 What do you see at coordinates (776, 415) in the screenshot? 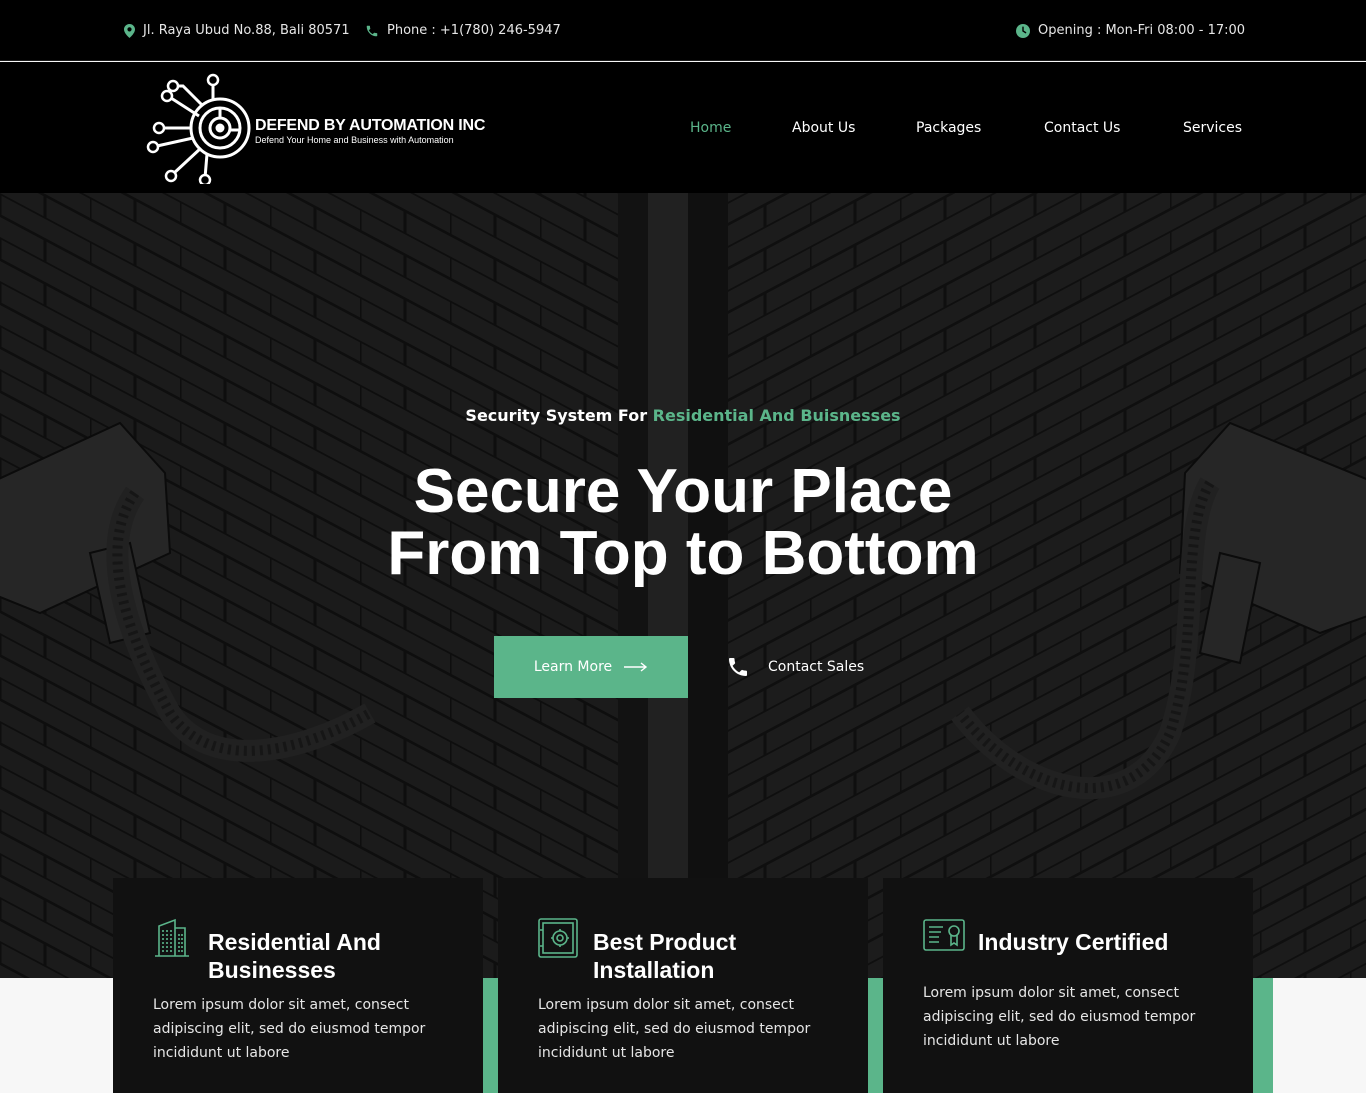
I see `kicker-highlight: Residential And Buisnesses` at bounding box center [776, 415].